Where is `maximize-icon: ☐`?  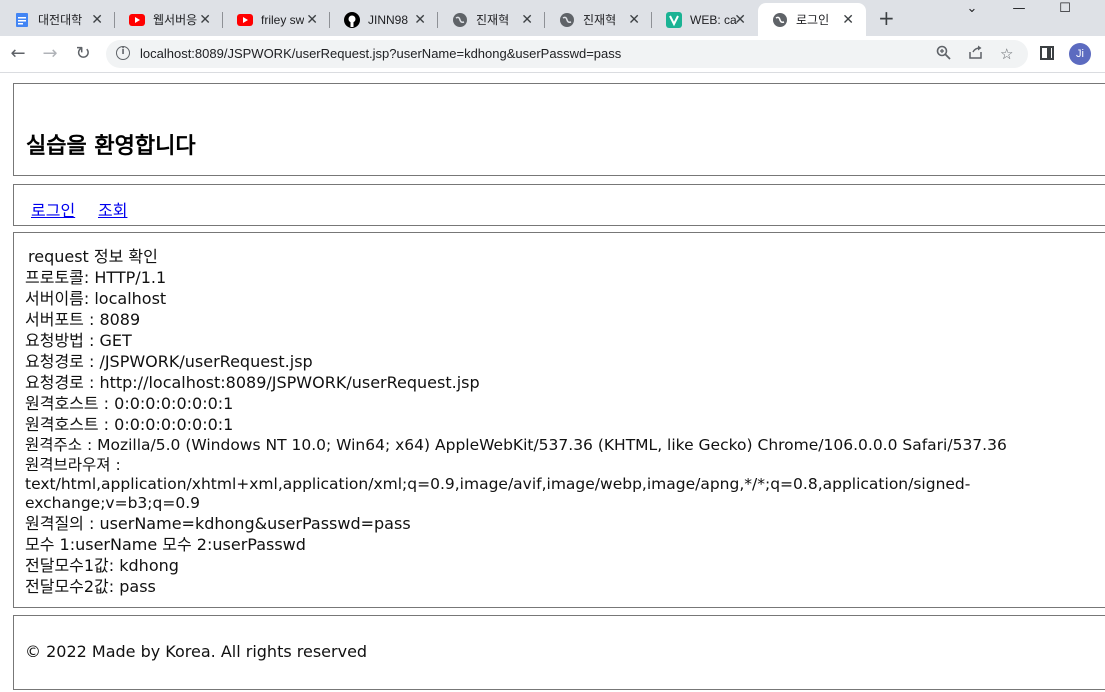
maximize-icon: ☐ is located at coordinates (1065, 10).